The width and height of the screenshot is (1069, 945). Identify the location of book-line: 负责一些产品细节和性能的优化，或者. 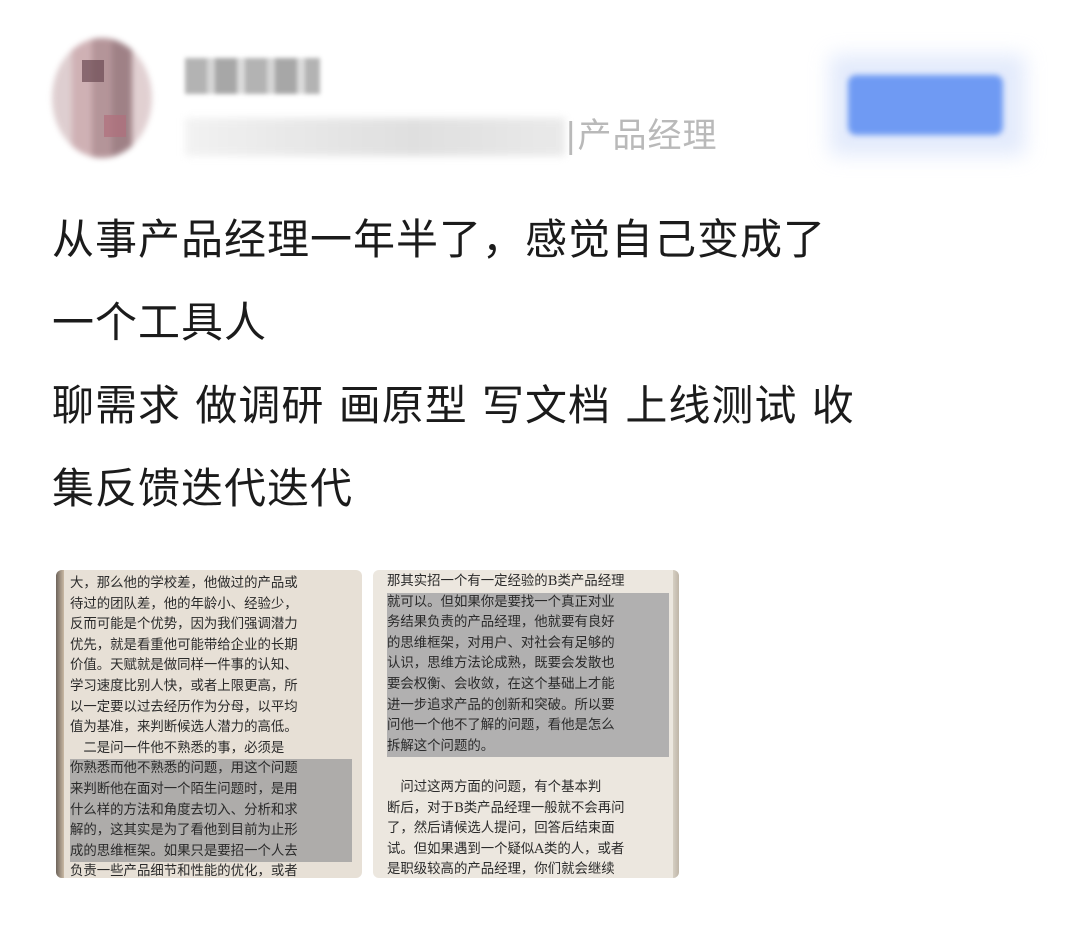
(184, 871).